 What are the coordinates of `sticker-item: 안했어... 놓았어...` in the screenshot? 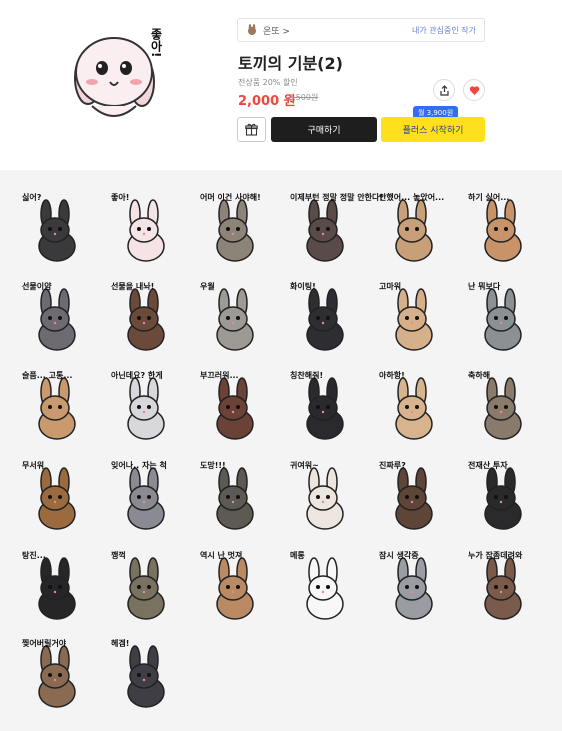 It's located at (414, 229).